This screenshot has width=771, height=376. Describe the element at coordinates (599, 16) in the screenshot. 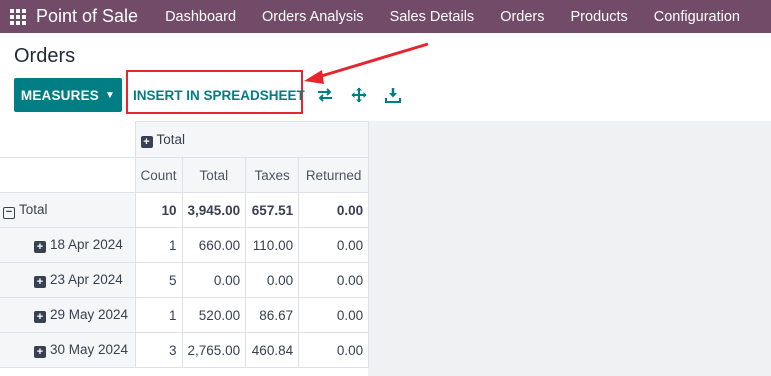

I see `nav-products: Products` at that location.